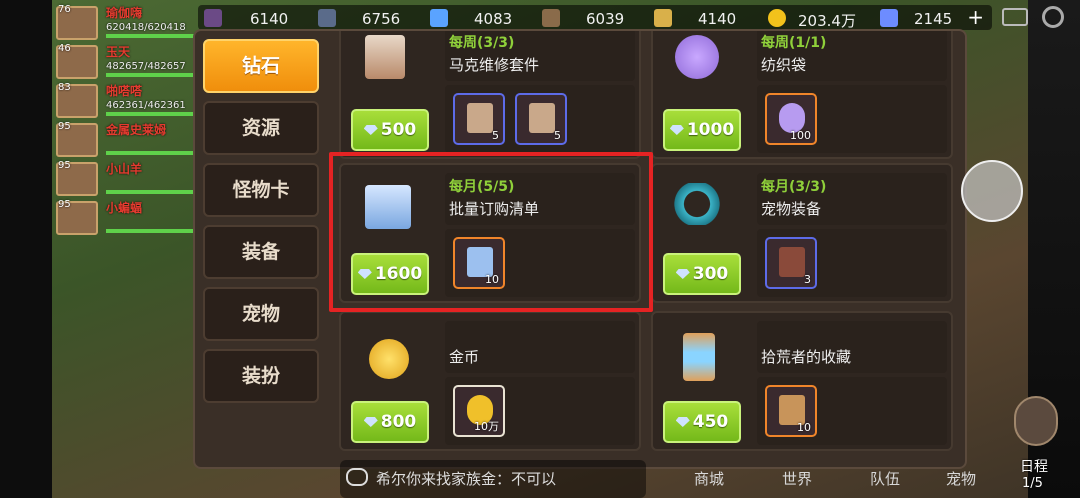 The image size is (1080, 498). What do you see at coordinates (806, 357) in the screenshot?
I see `item-name: 拾荒者的收藏` at bounding box center [806, 357].